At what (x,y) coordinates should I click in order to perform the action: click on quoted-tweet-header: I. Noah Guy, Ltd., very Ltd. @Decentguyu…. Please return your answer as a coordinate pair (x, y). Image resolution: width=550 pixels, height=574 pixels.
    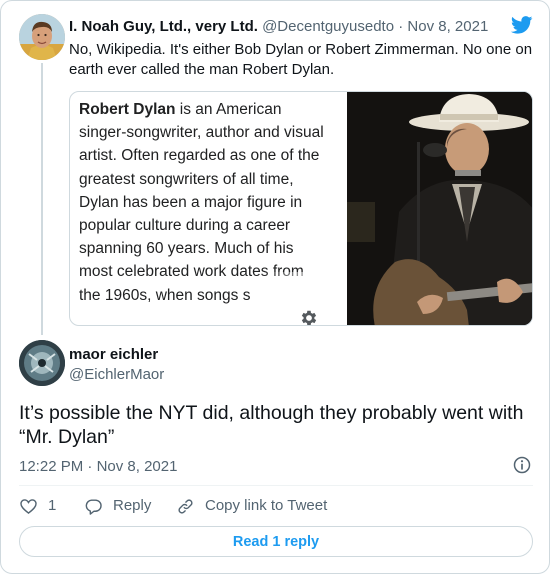
    Looking at the image, I should click on (302, 27).